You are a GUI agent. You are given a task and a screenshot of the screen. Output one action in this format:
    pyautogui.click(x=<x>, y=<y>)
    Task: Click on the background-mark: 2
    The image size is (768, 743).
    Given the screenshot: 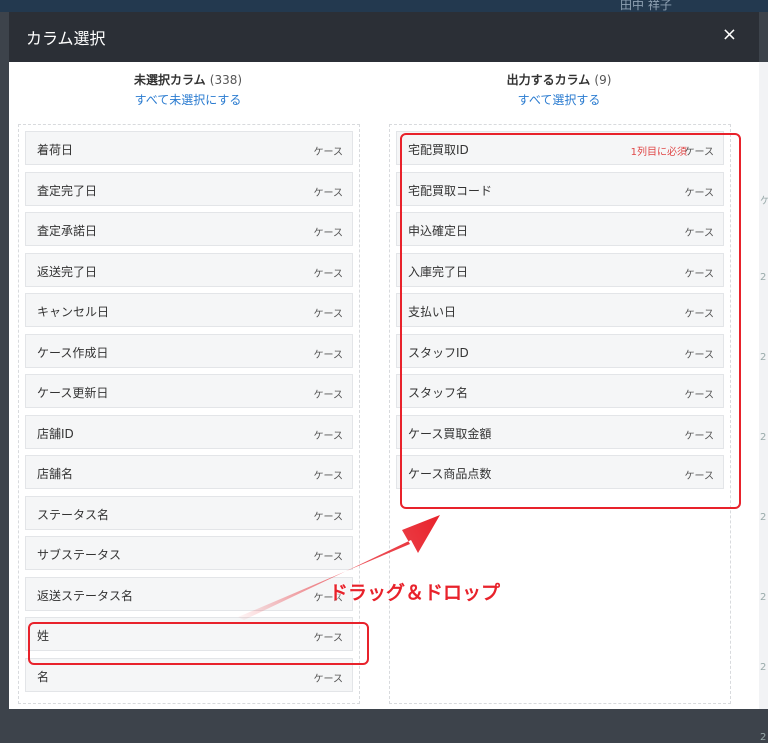 What is the action you would take?
    pyautogui.click(x=763, y=737)
    